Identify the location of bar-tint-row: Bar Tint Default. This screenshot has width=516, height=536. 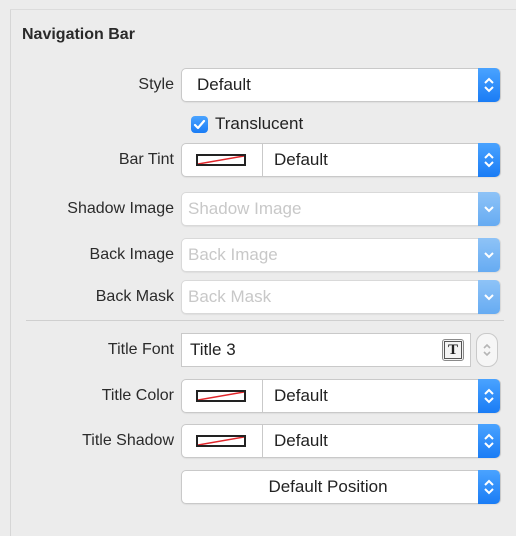
(258, 160).